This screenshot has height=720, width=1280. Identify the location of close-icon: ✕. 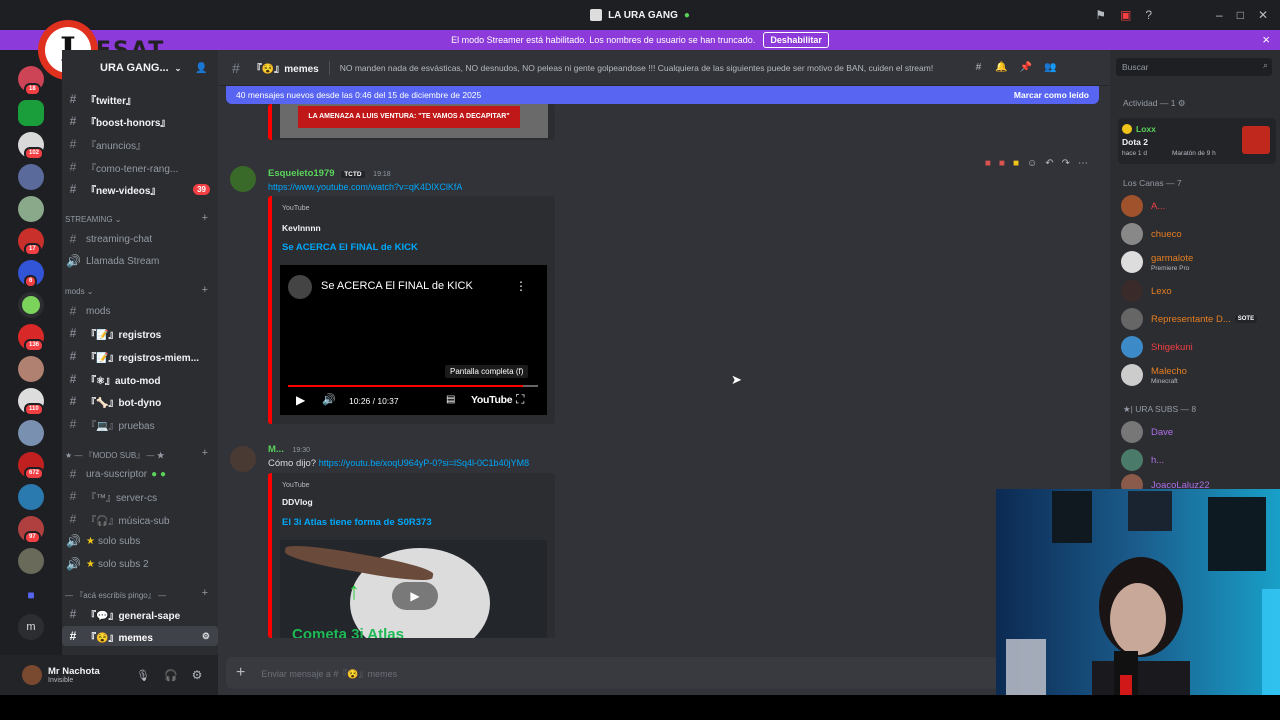
(1263, 15).